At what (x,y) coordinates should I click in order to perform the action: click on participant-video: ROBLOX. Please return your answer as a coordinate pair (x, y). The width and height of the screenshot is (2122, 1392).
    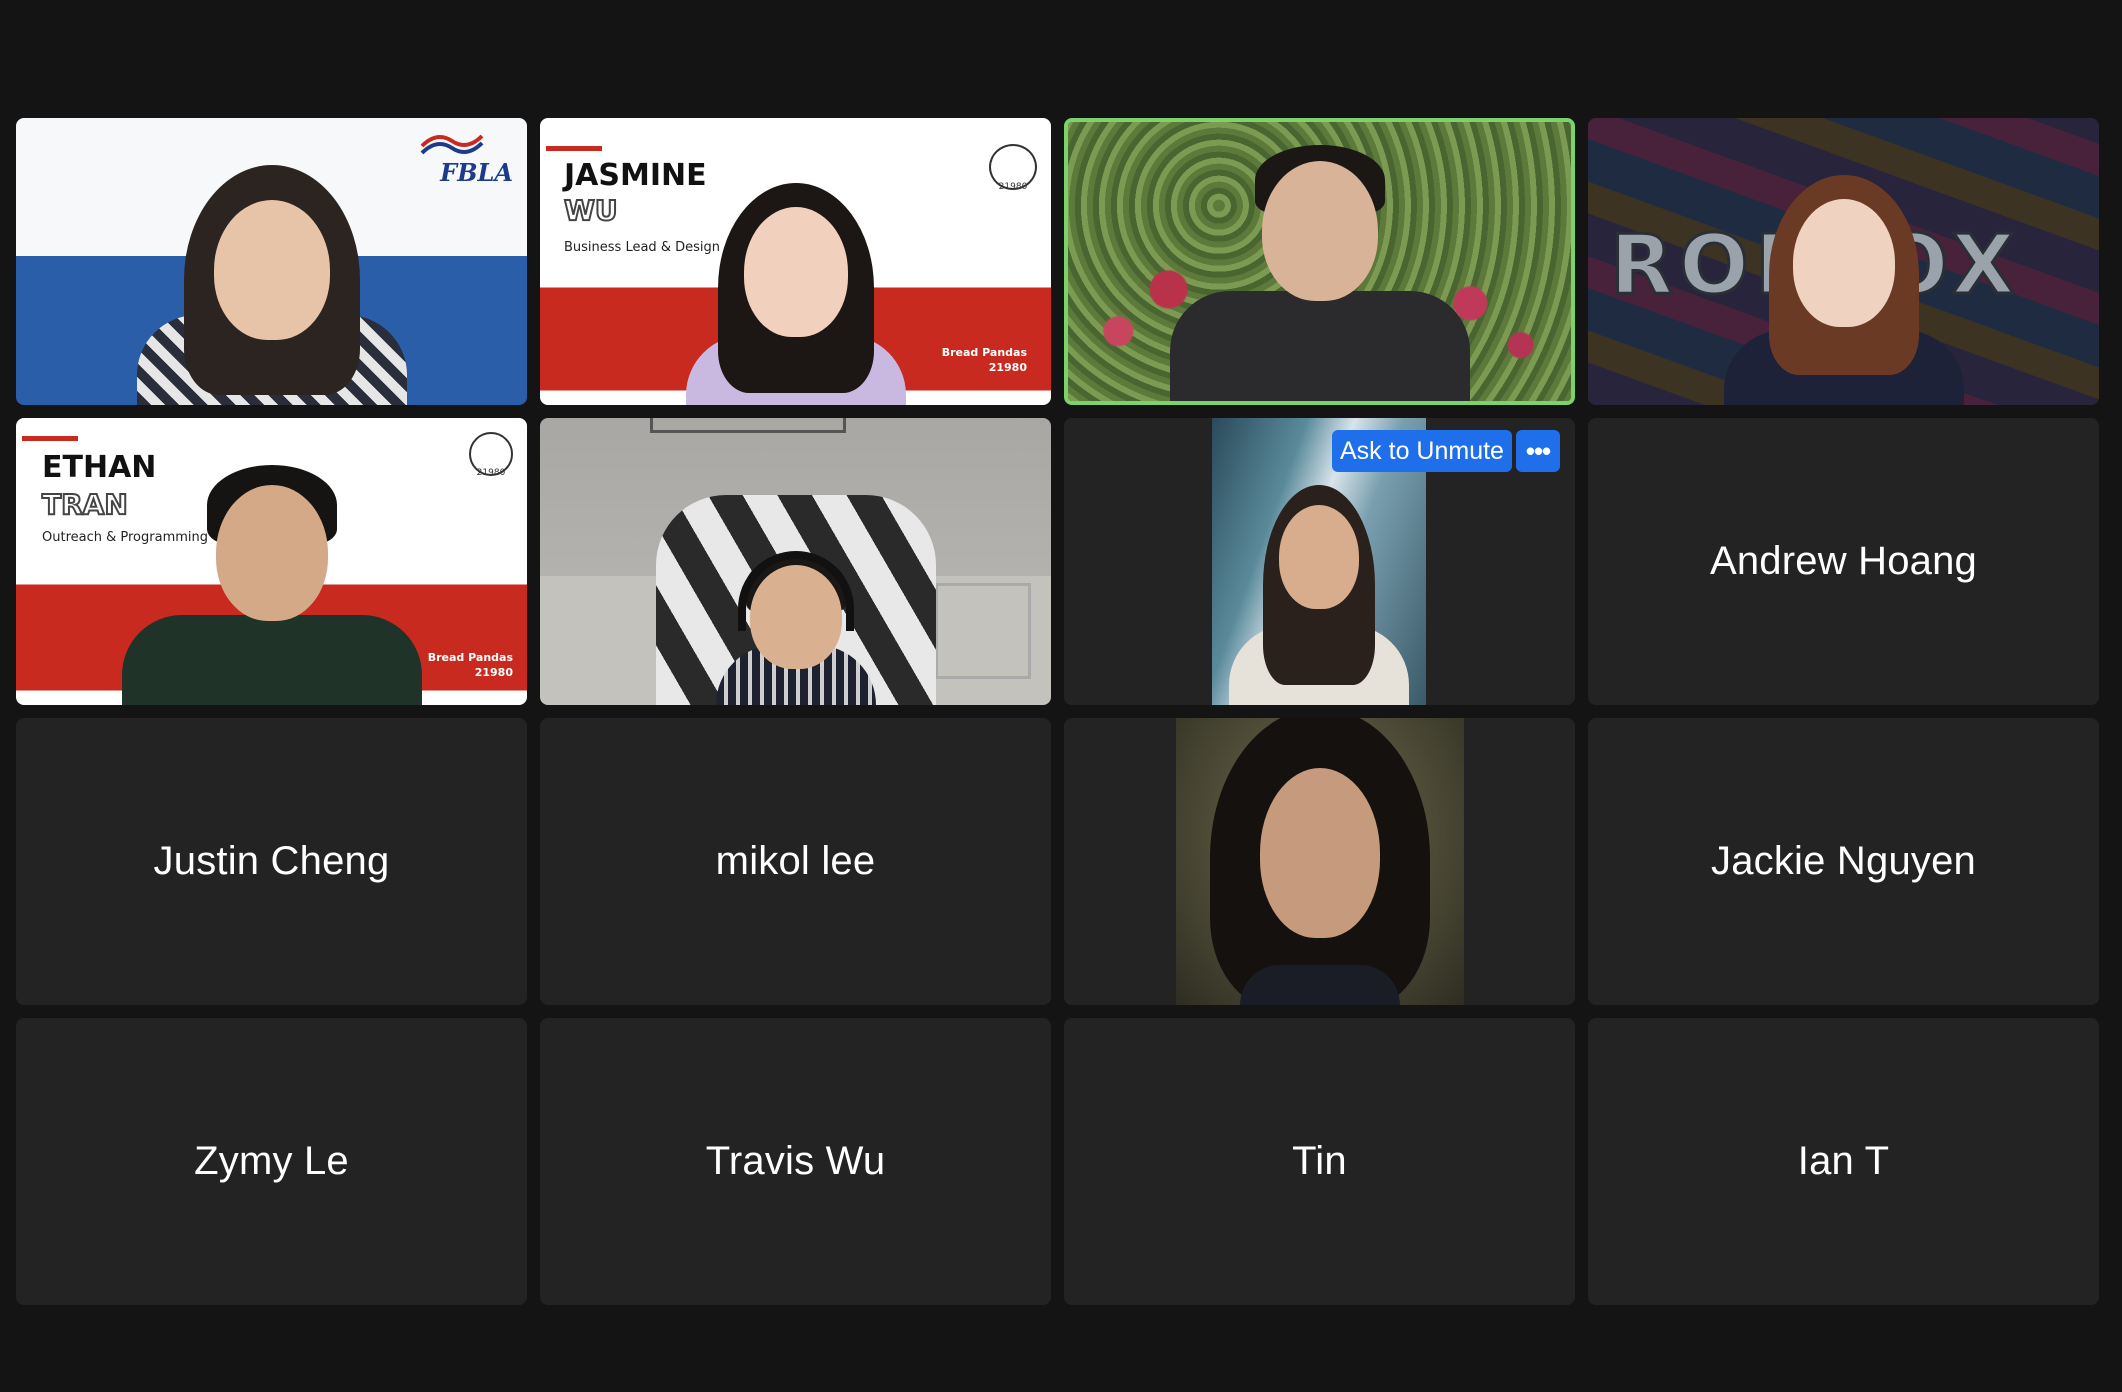
    Looking at the image, I should click on (1843, 261).